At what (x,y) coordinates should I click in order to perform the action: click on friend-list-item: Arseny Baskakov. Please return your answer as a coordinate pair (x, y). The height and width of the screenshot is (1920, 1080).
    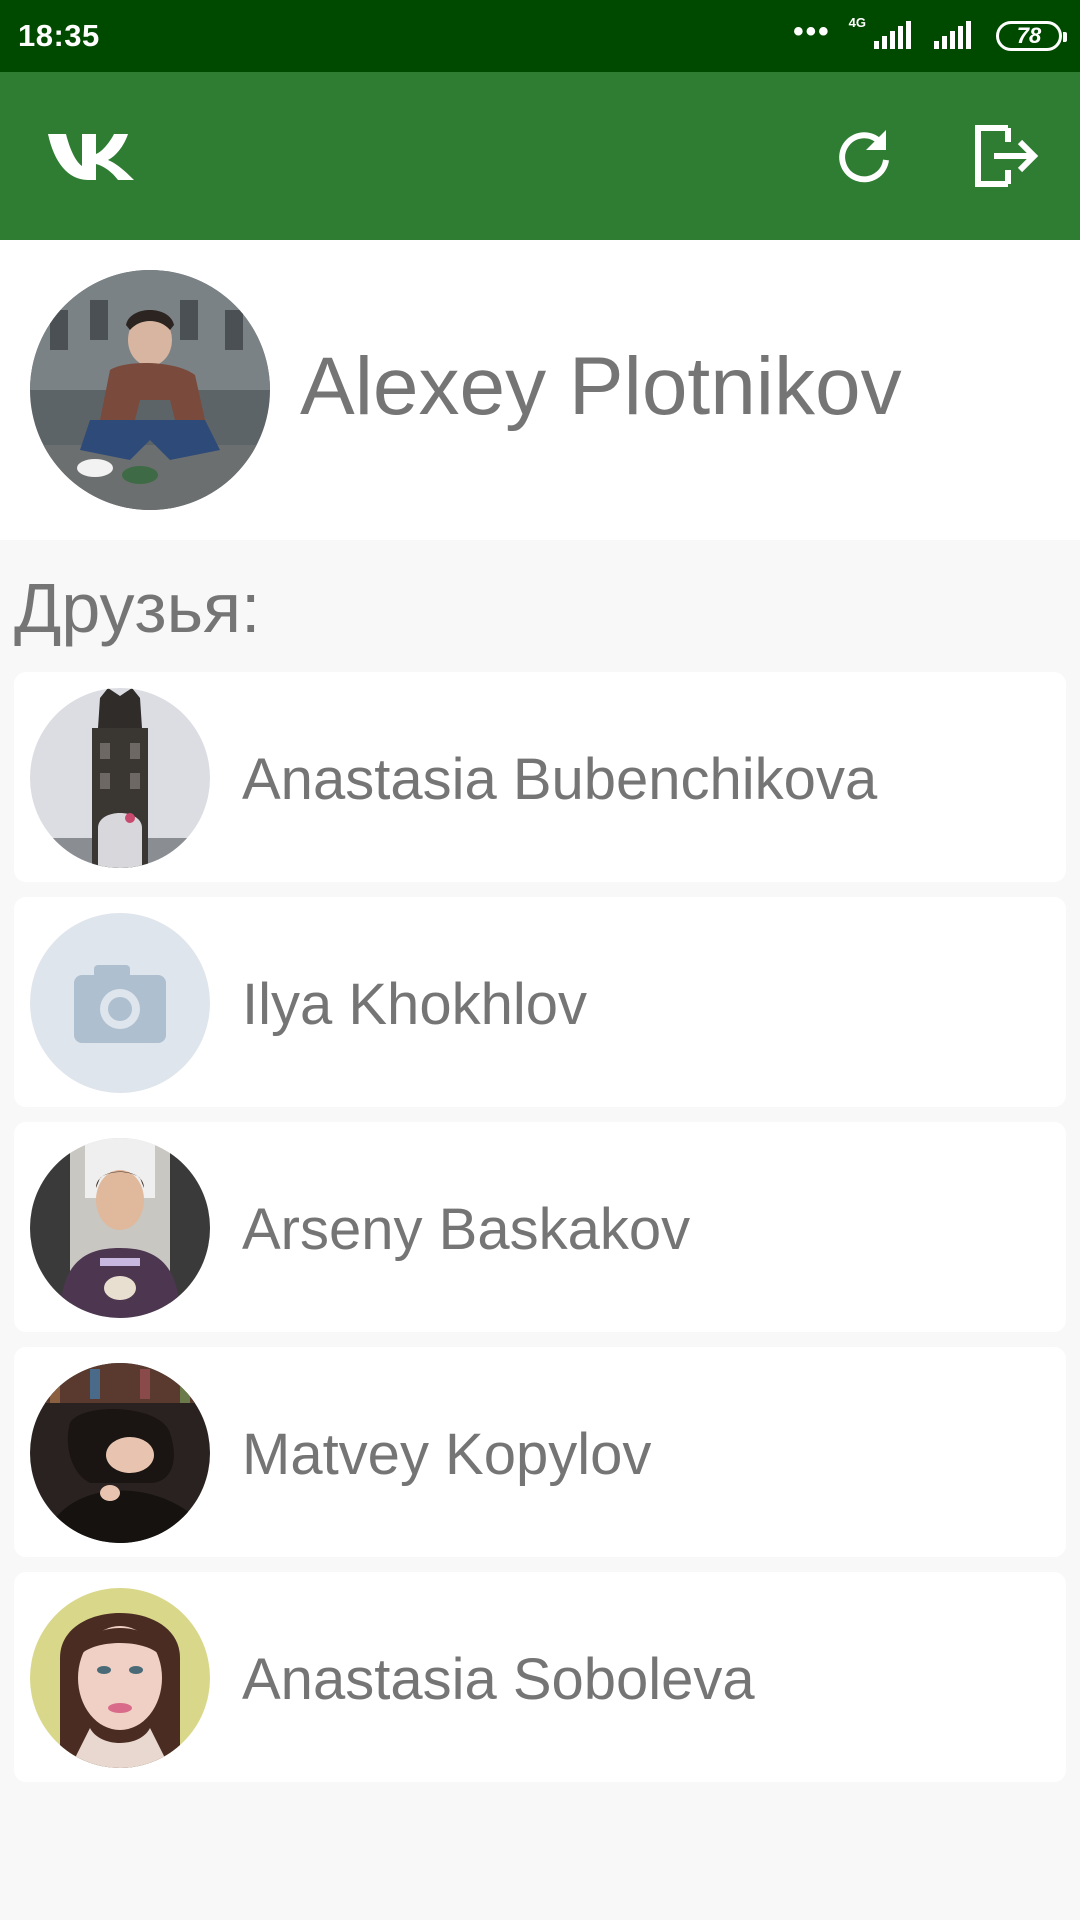
    Looking at the image, I should click on (540, 1227).